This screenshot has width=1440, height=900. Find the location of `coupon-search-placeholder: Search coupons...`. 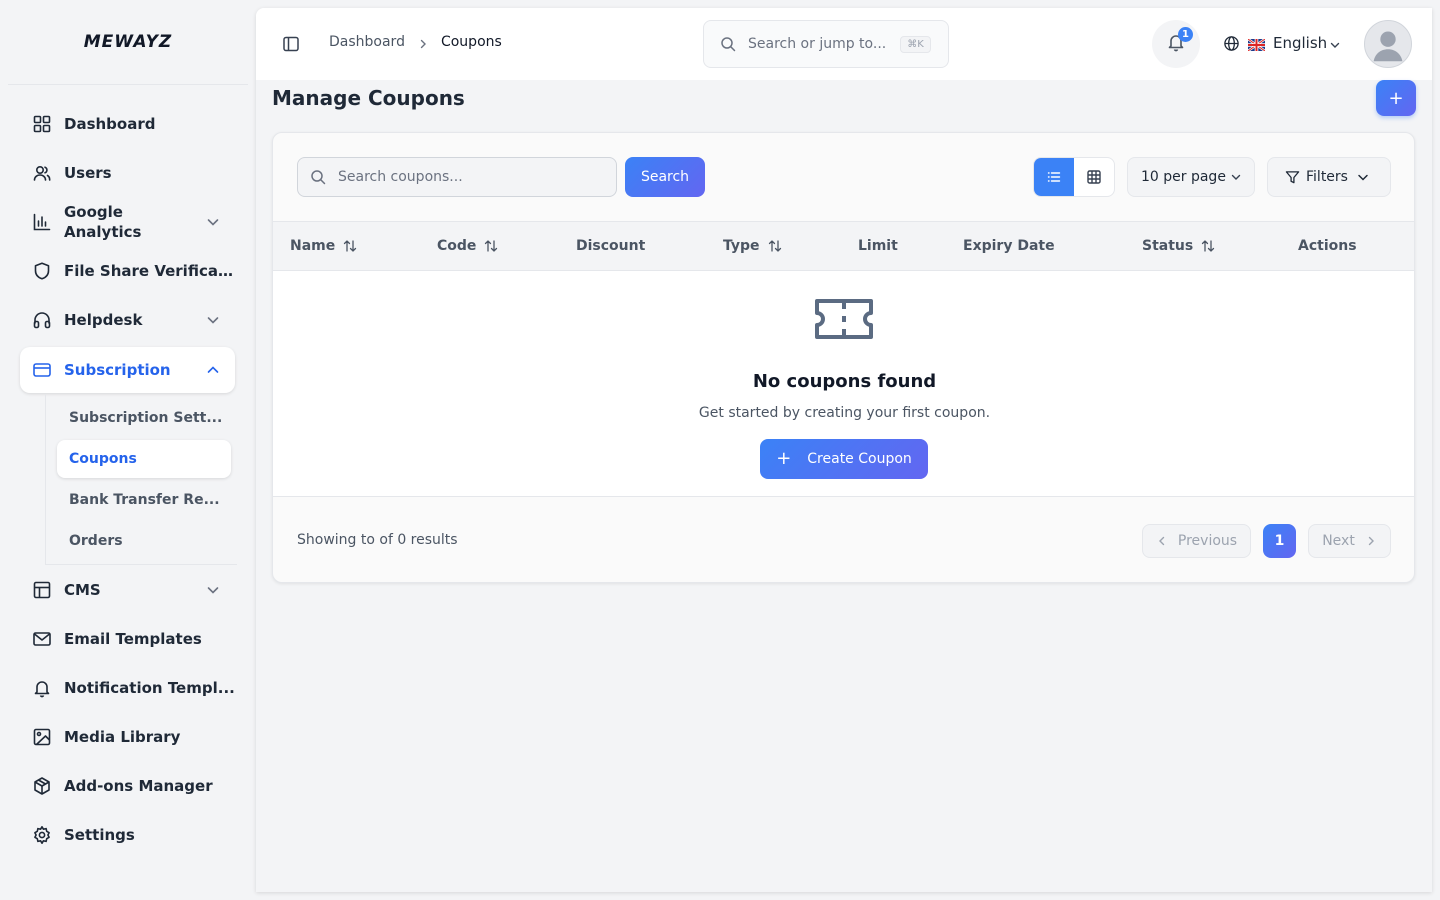

coupon-search-placeholder: Search coupons... is located at coordinates (400, 177).